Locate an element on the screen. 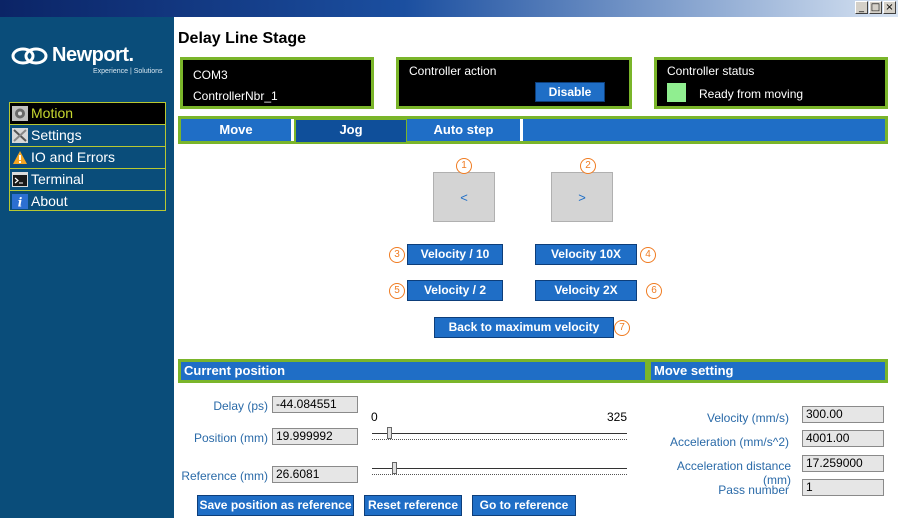 The image size is (898, 518). delay-field: -44.084551 is located at coordinates (315, 404).